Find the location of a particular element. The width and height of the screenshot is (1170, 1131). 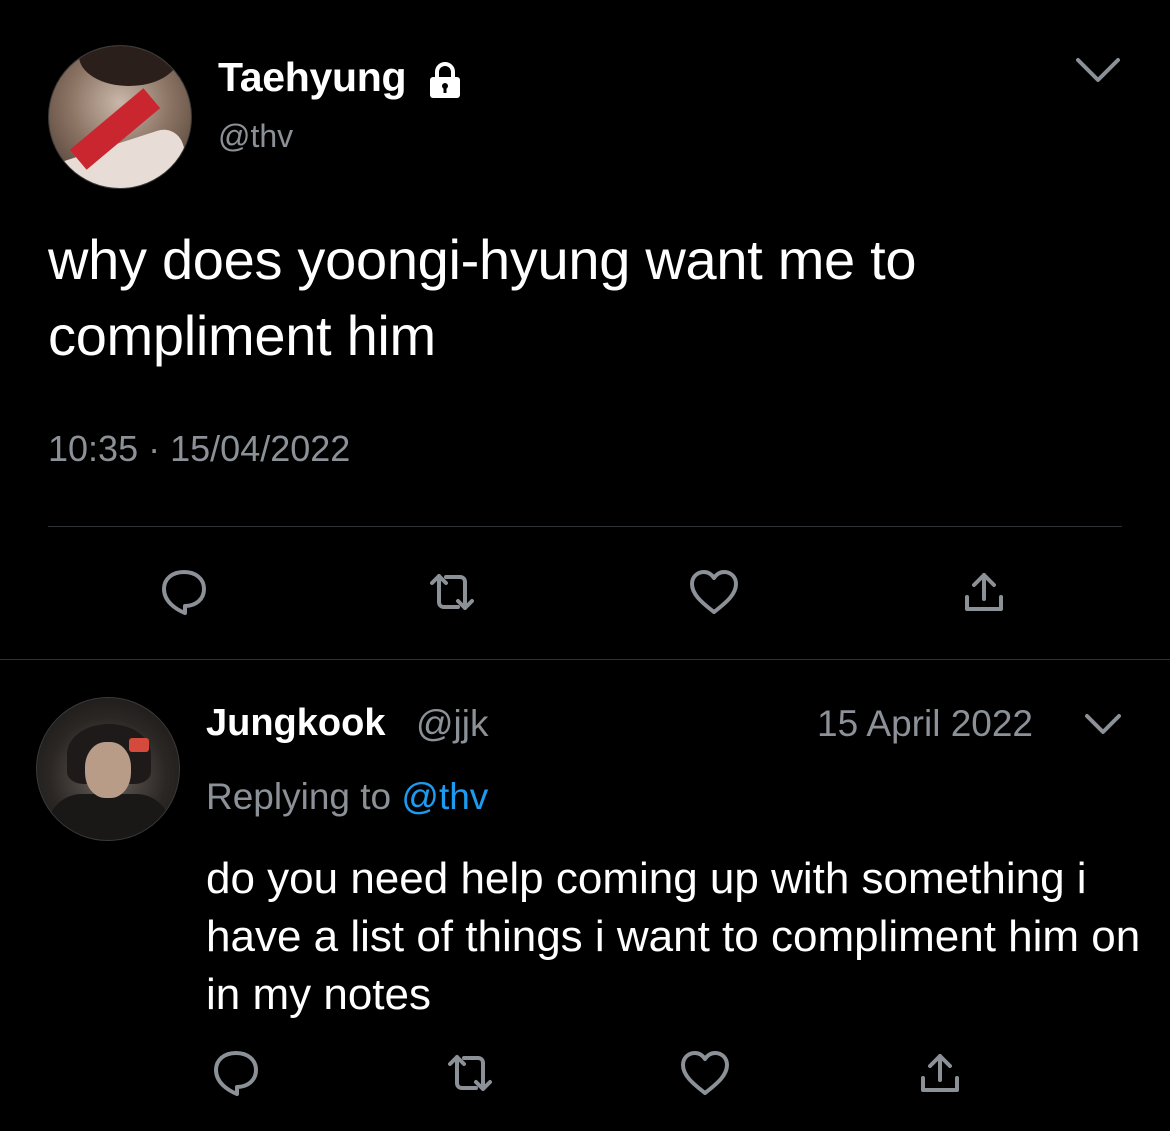

avatar-light-shape is located at coordinates (139, 745).